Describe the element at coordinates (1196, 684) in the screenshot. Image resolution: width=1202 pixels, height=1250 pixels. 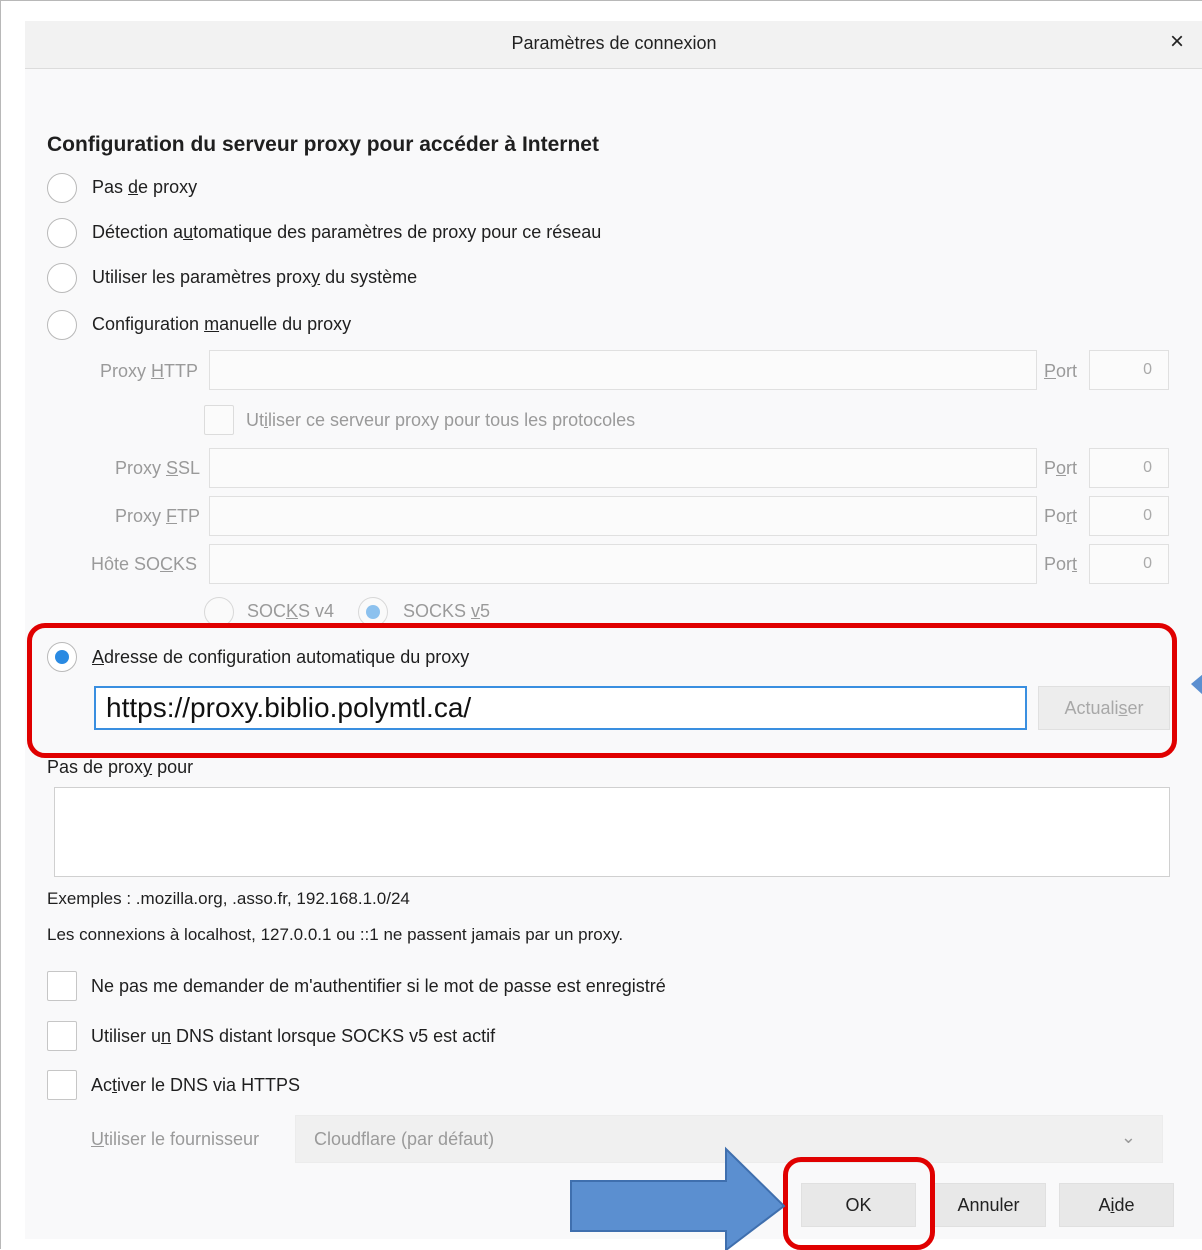
I see `arrow-to-auto-config-icon` at that location.